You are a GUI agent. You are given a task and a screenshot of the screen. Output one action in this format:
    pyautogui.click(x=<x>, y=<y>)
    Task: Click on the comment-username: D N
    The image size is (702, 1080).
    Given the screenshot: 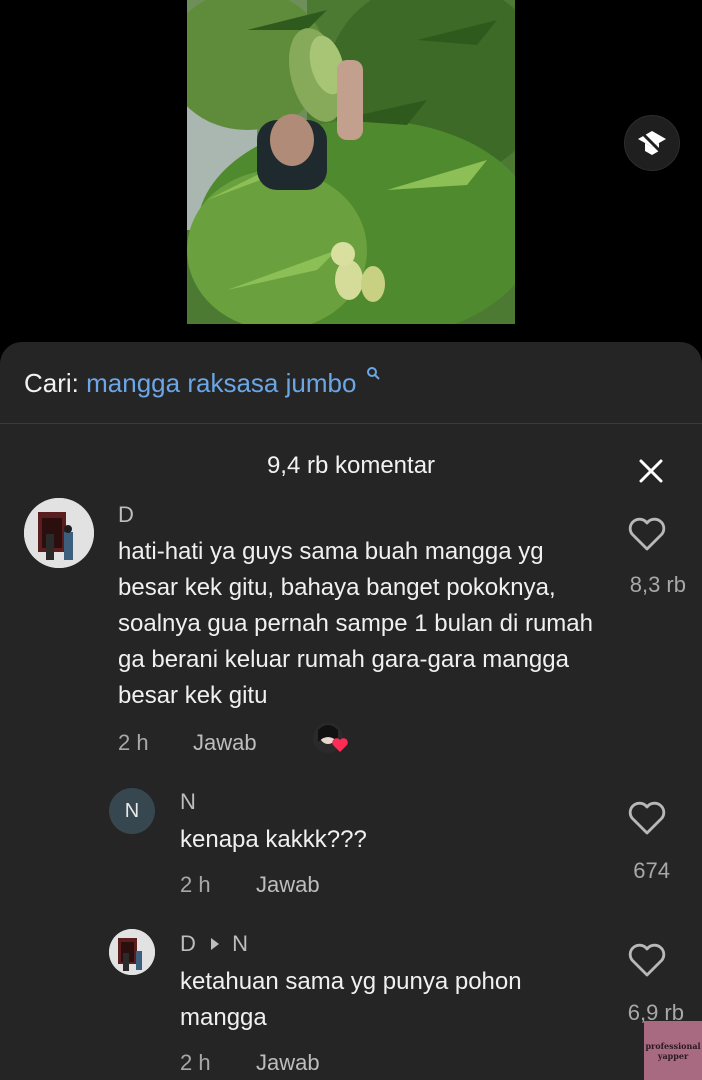 What is the action you would take?
    pyautogui.click(x=214, y=944)
    